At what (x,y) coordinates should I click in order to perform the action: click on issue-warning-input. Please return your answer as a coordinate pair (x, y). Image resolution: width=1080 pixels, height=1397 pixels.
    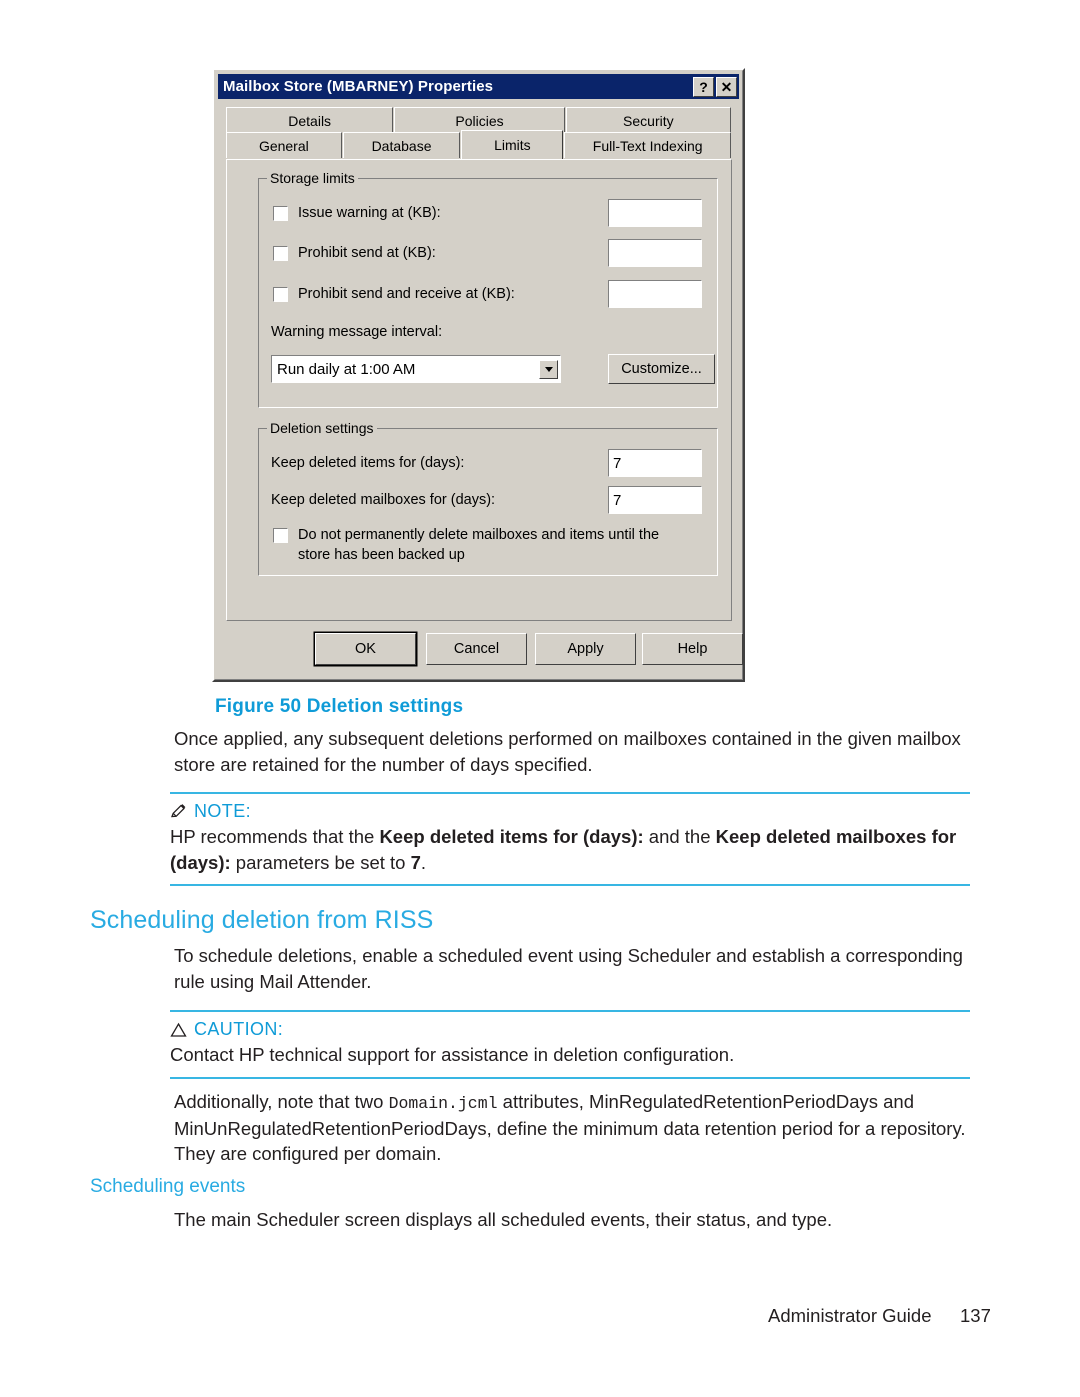
    Looking at the image, I should click on (655, 213).